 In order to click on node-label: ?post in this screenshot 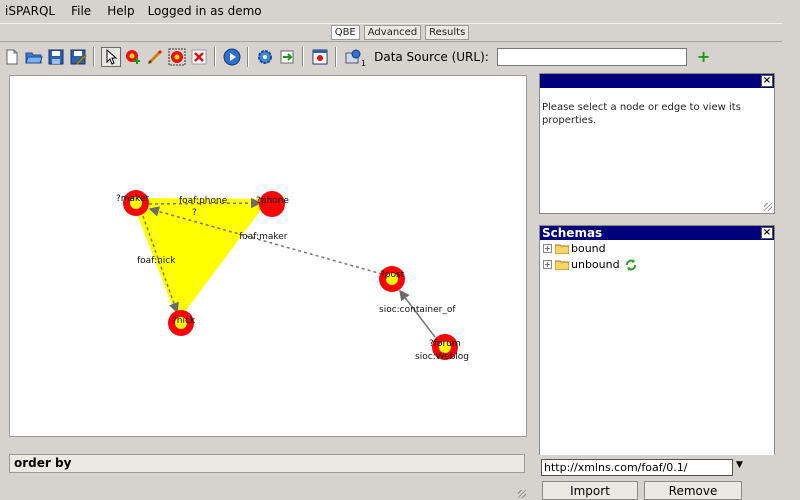, I will do `click(392, 275)`.